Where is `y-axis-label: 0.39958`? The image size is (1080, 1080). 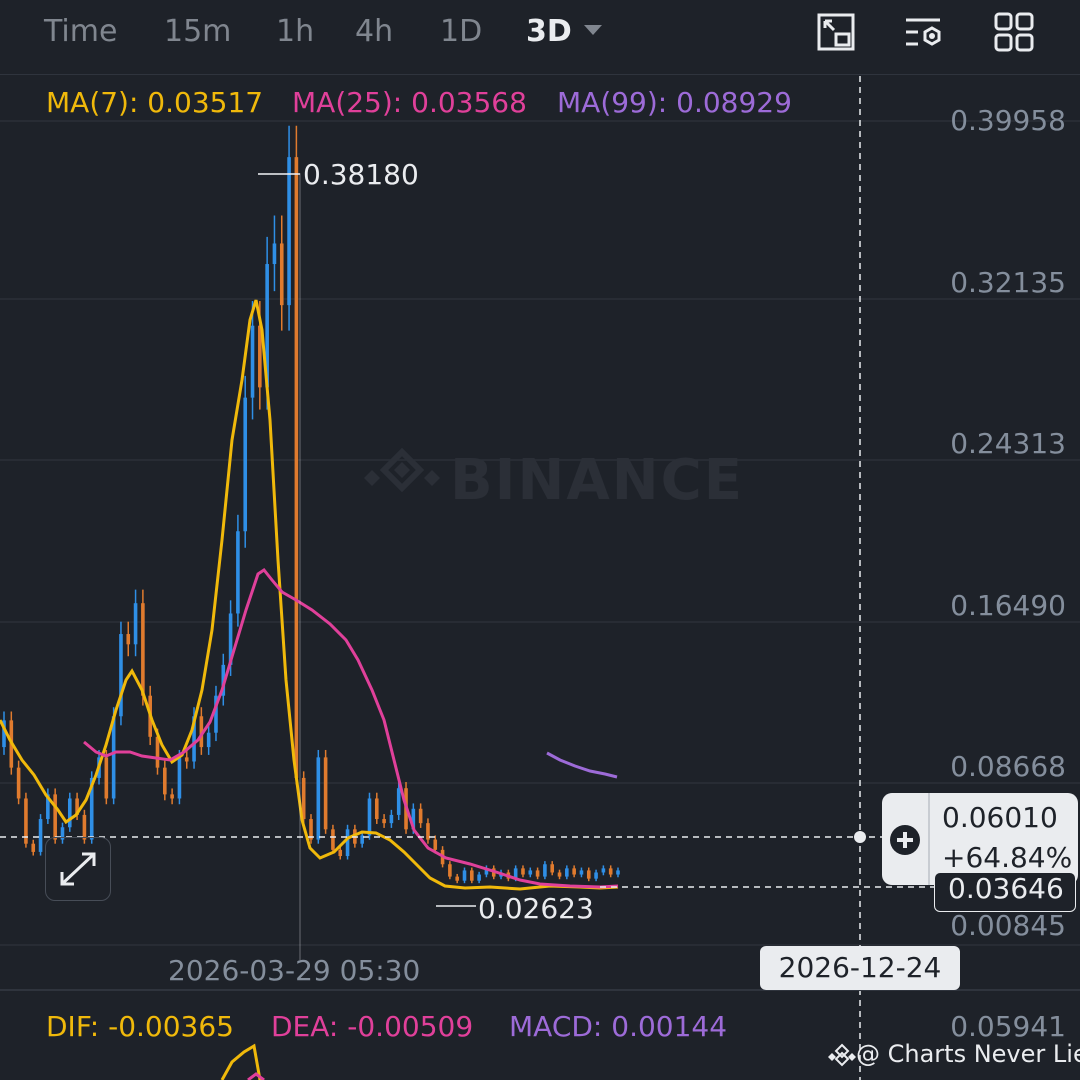
y-axis-label: 0.39958 is located at coordinates (1008, 120).